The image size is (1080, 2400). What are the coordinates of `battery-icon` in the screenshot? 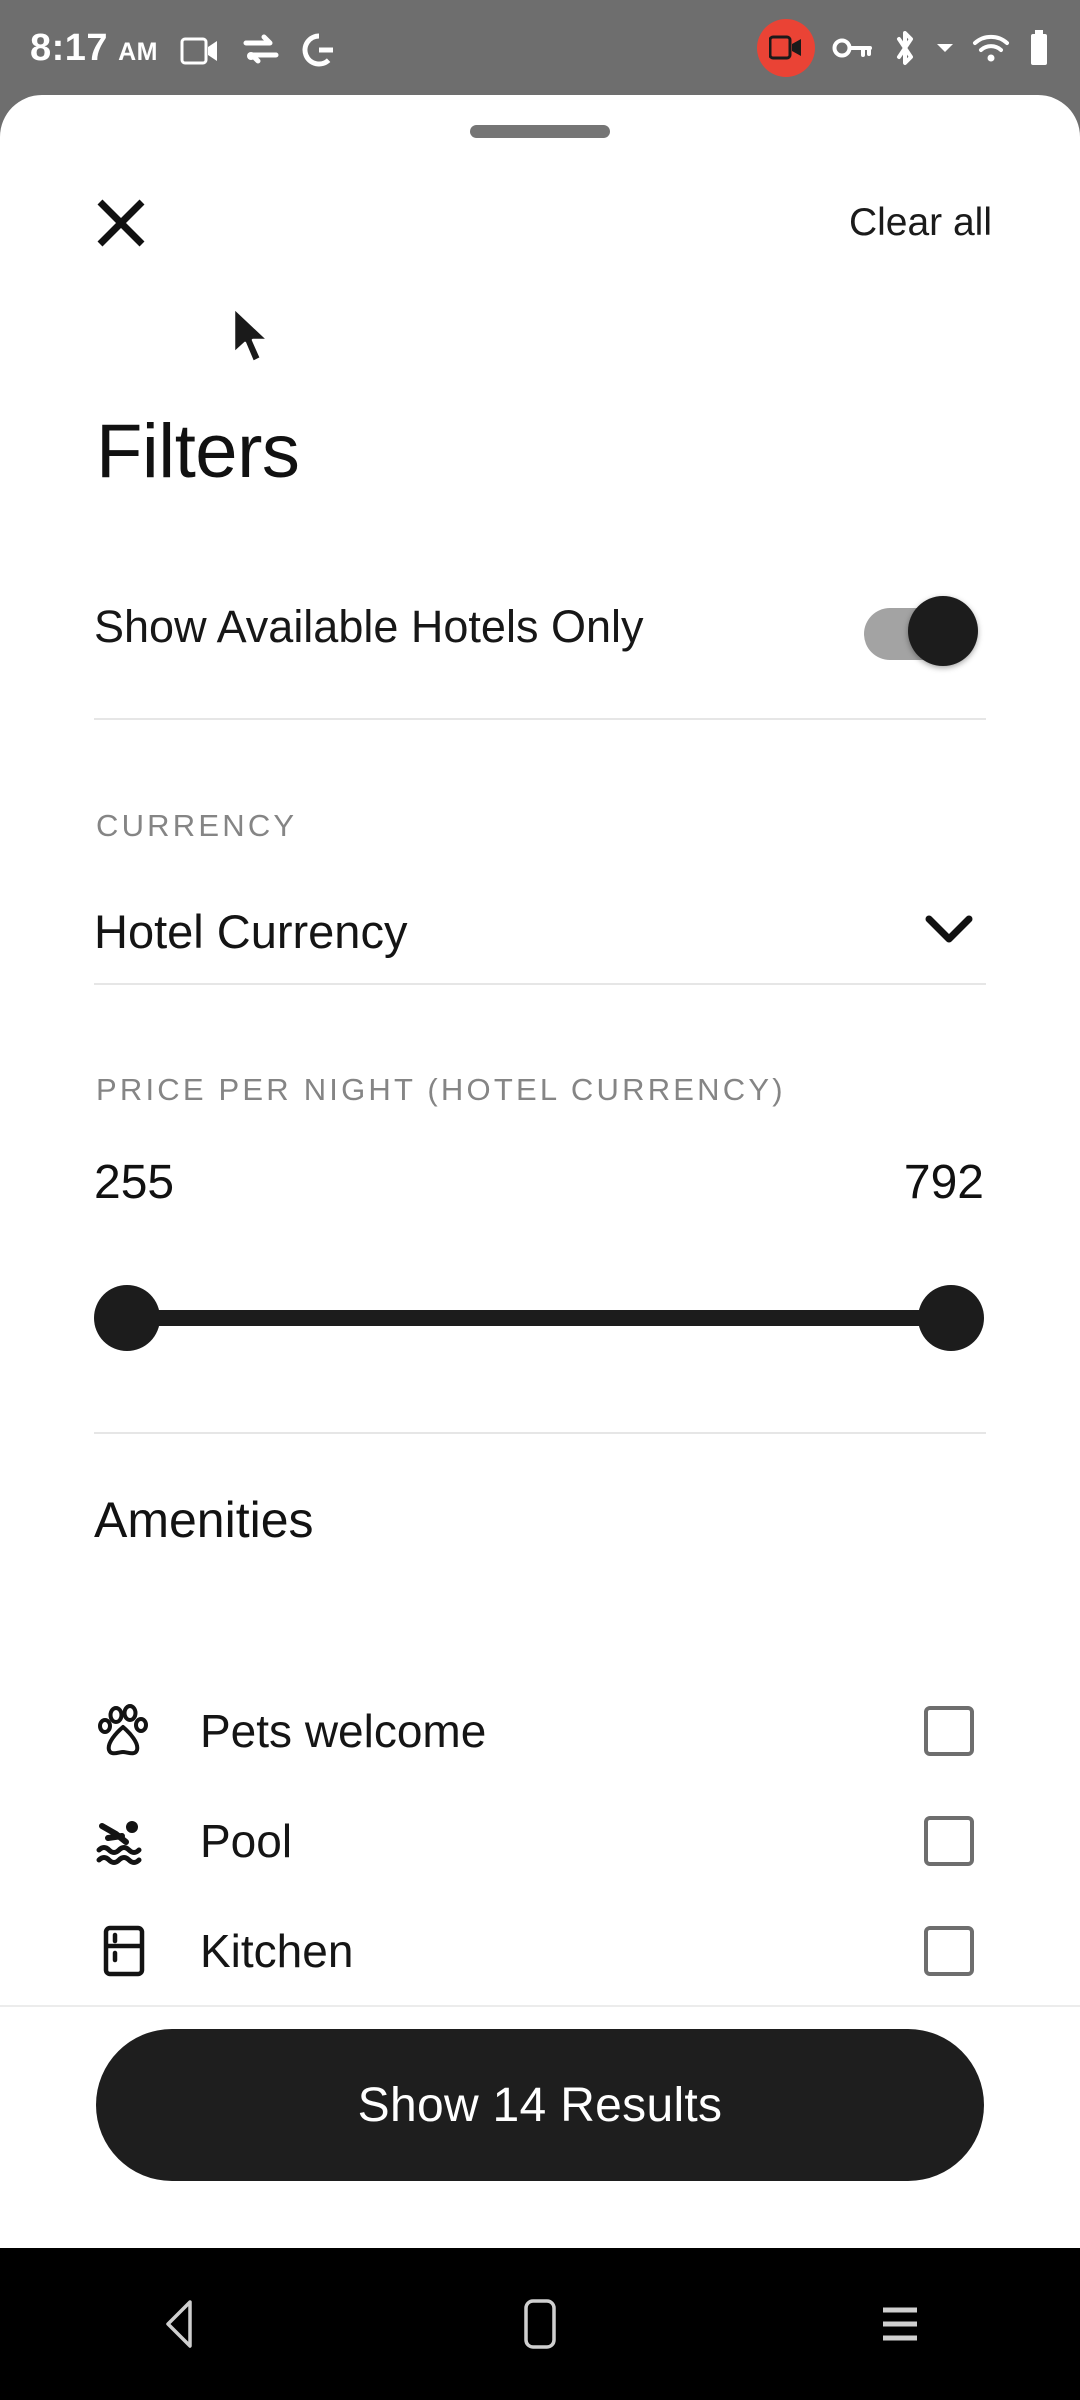 It's located at (1039, 48).